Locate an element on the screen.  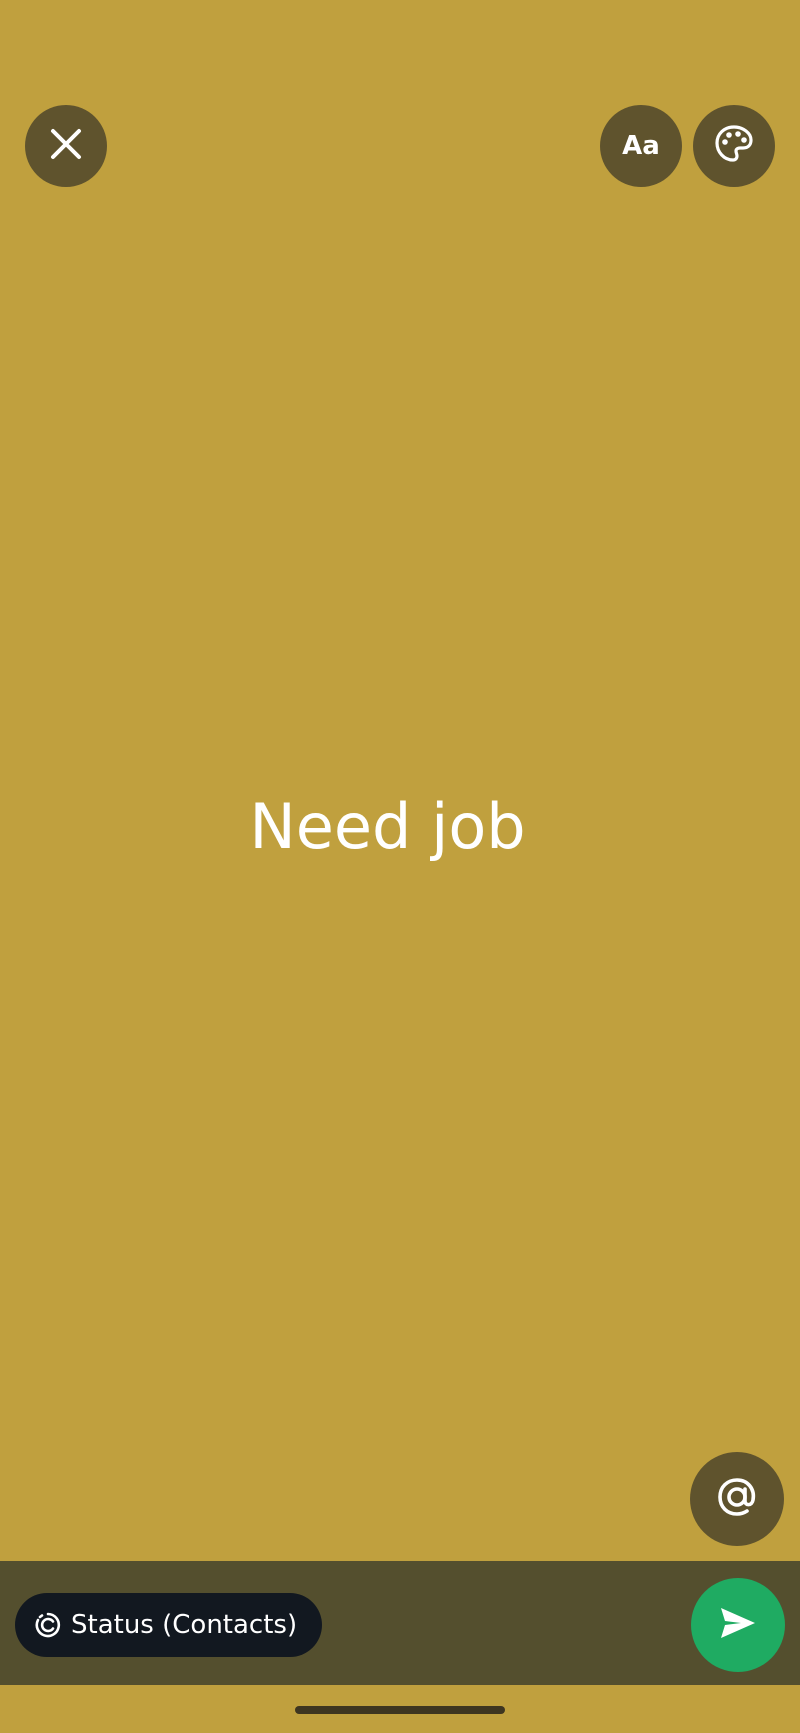
status-audience-button: Status (Contacts) is located at coordinates (169, 1625).